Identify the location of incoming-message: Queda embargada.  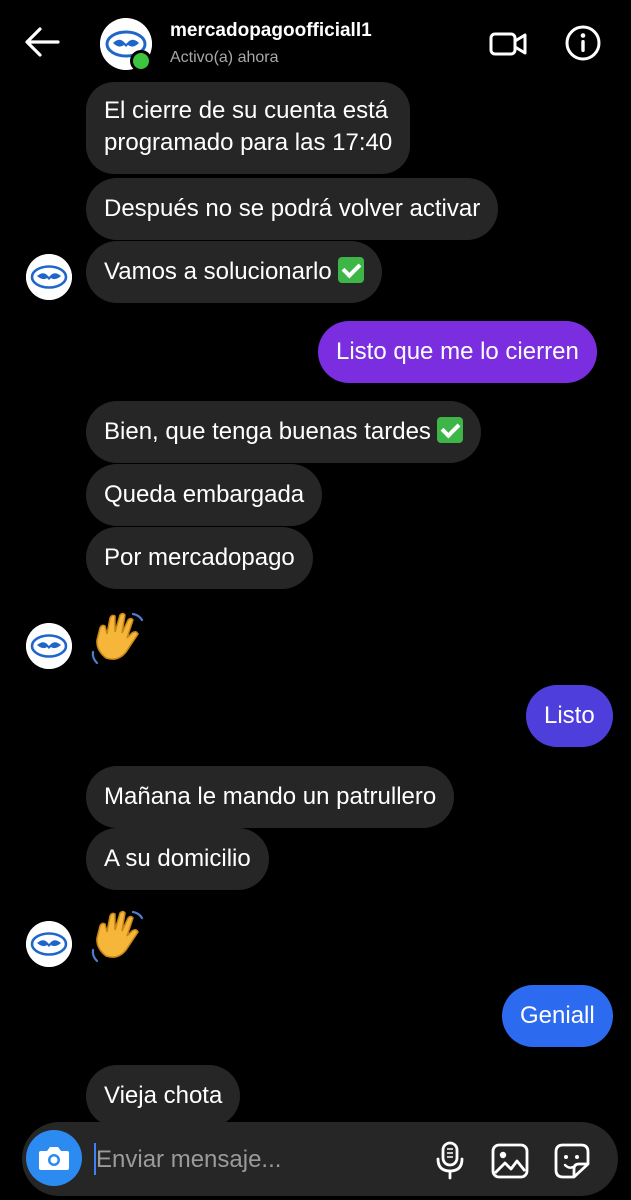
(204, 495).